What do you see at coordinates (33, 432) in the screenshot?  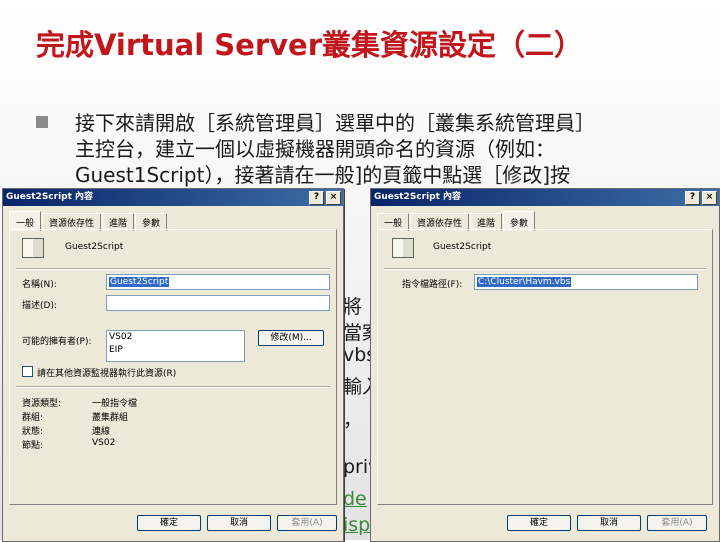 I see `status-label: 狀態:` at bounding box center [33, 432].